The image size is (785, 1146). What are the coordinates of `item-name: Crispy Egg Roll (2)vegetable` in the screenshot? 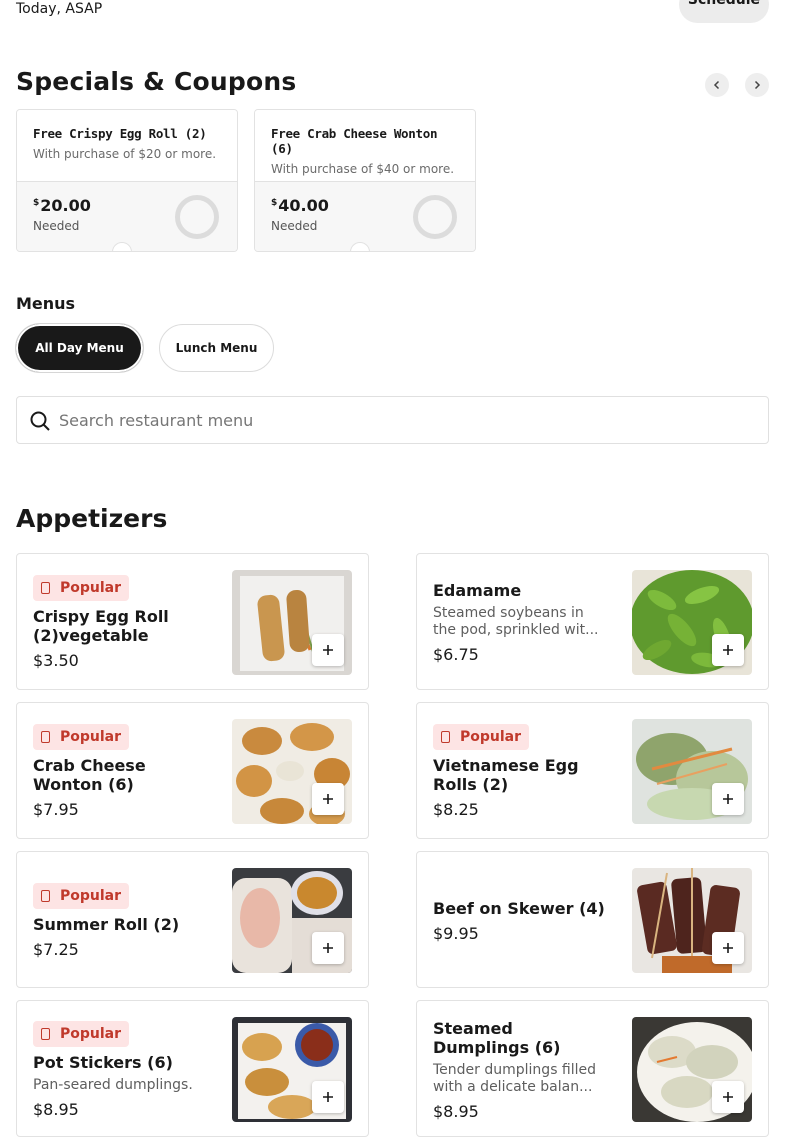 It's located at (101, 626).